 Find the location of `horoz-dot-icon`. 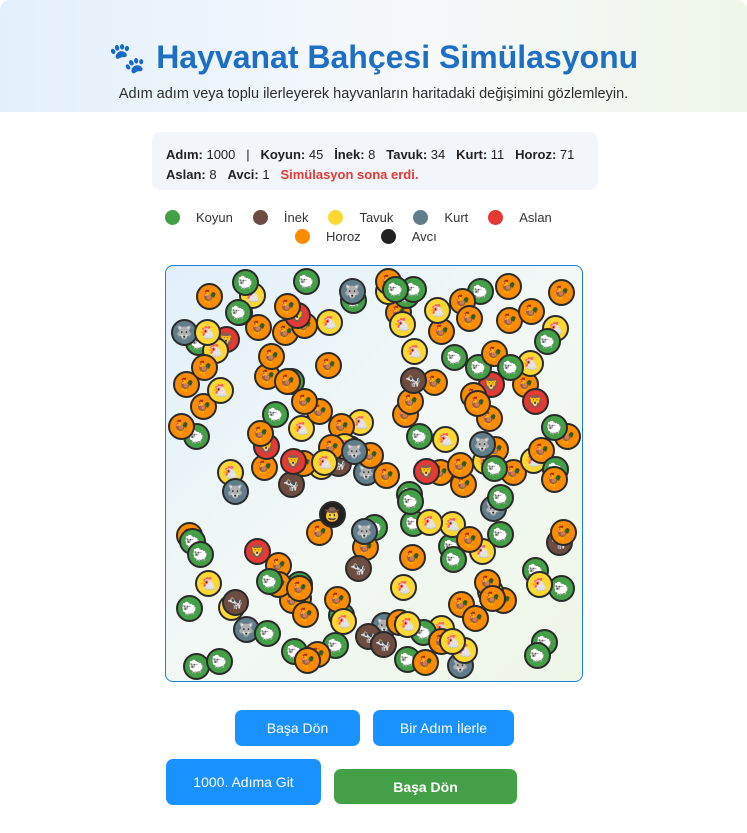

horoz-dot-icon is located at coordinates (302, 236).